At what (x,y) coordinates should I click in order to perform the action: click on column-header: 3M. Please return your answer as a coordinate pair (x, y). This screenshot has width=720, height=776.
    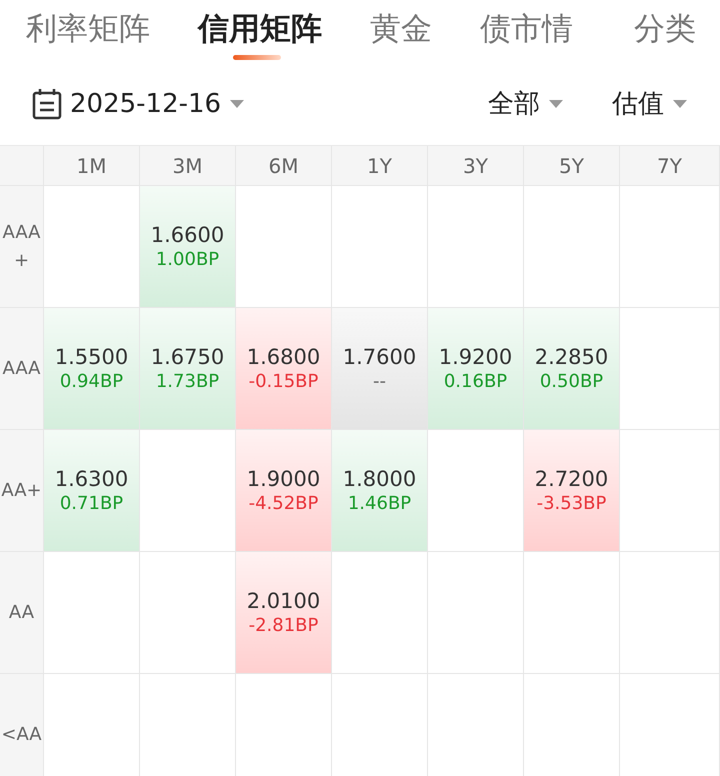
    Looking at the image, I should click on (188, 166).